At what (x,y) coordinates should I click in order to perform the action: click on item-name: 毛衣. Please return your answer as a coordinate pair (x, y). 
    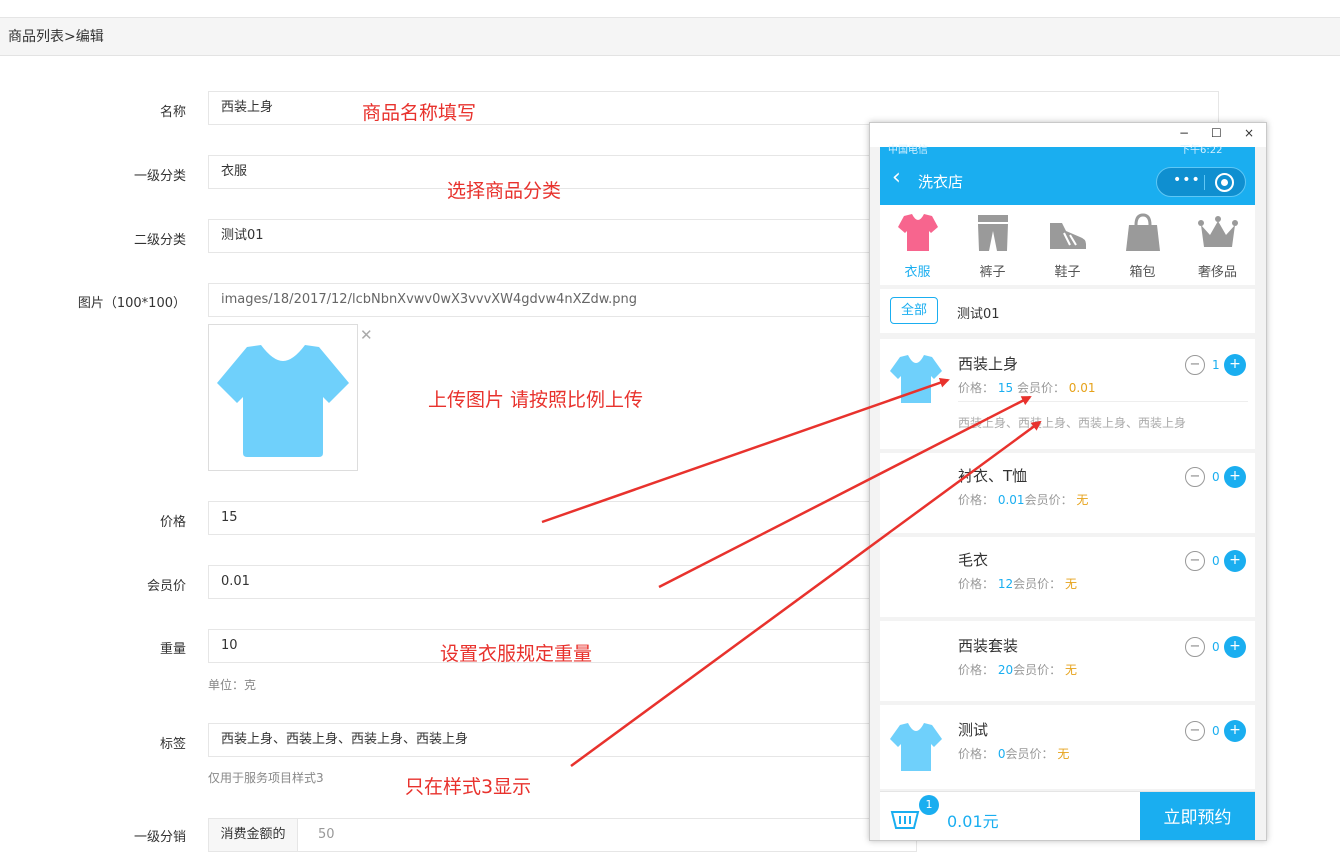
    Looking at the image, I should click on (973, 560).